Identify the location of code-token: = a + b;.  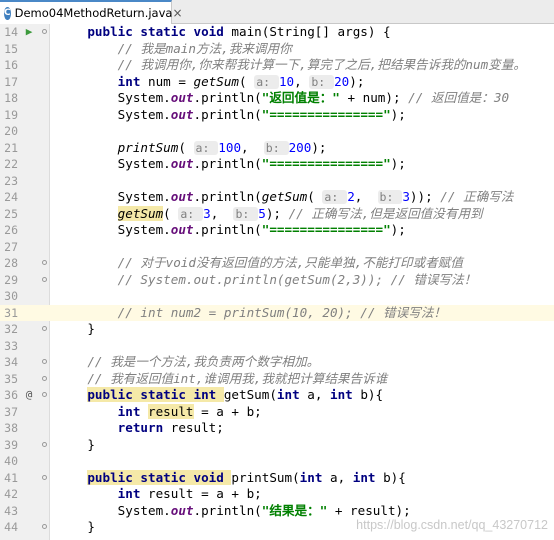
(227, 411).